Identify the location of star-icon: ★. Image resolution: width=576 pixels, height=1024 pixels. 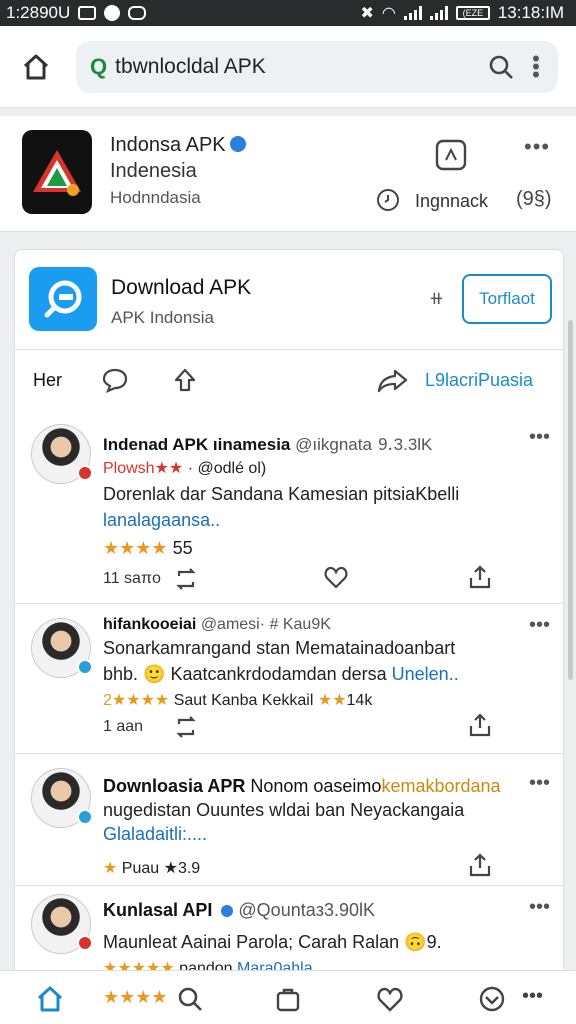
(110, 868).